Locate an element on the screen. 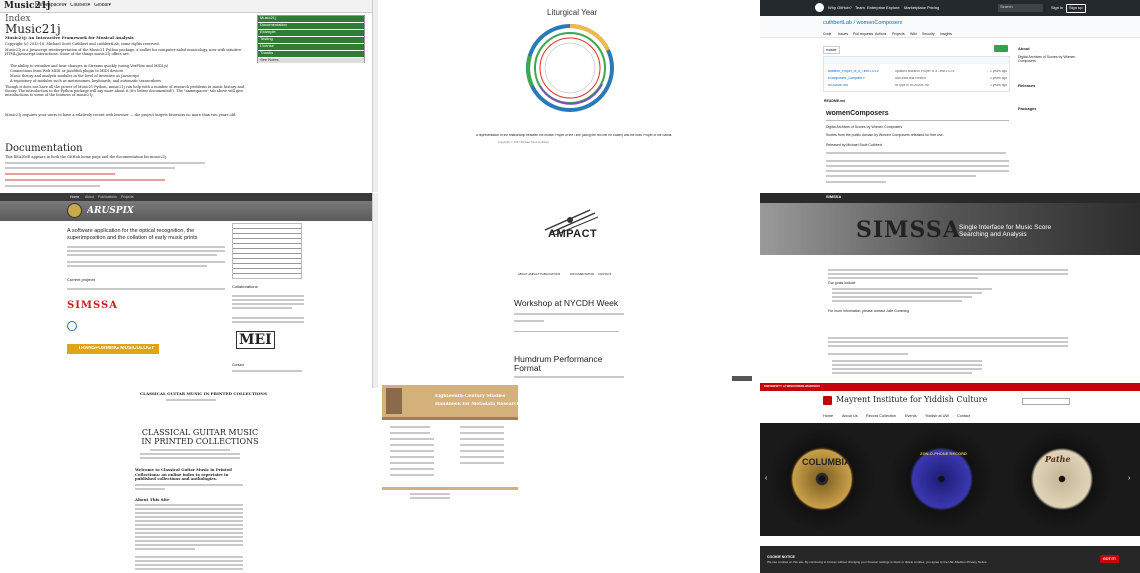  record-zonophone is located at coordinates (941, 479).